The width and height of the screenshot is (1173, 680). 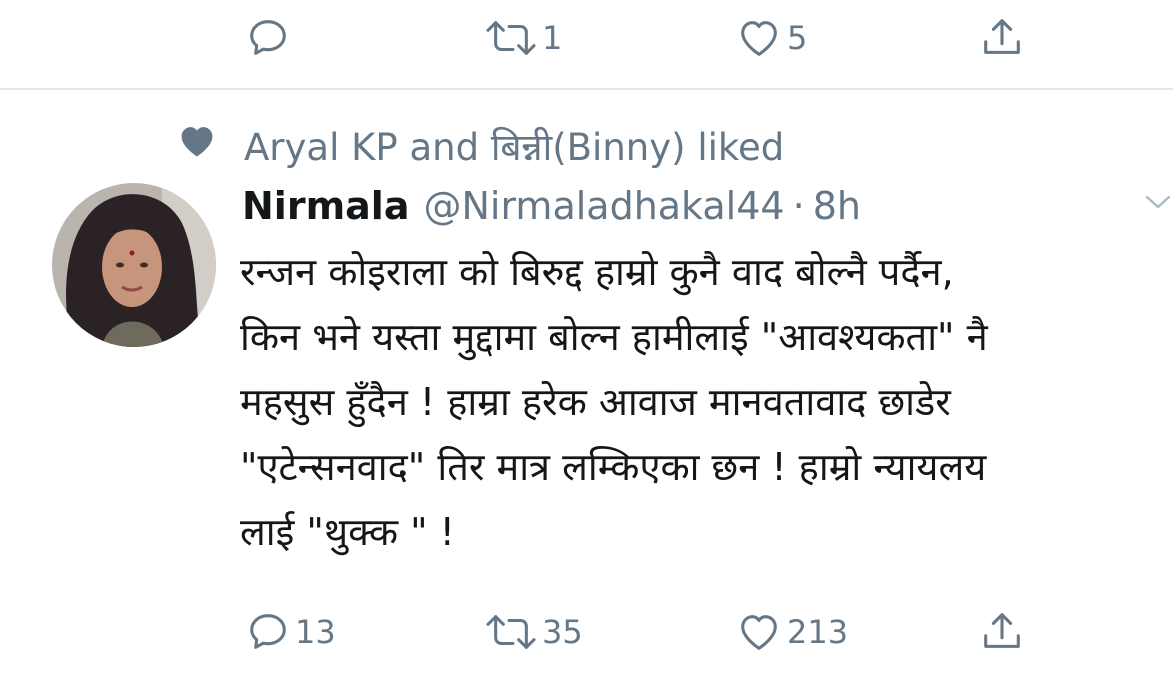 What do you see at coordinates (837, 206) in the screenshot?
I see `timestamp: 8h` at bounding box center [837, 206].